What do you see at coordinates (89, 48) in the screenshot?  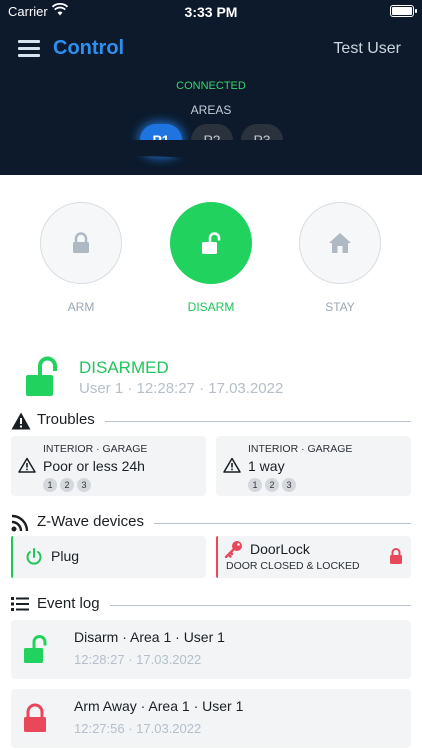 I see `page-title: Control` at bounding box center [89, 48].